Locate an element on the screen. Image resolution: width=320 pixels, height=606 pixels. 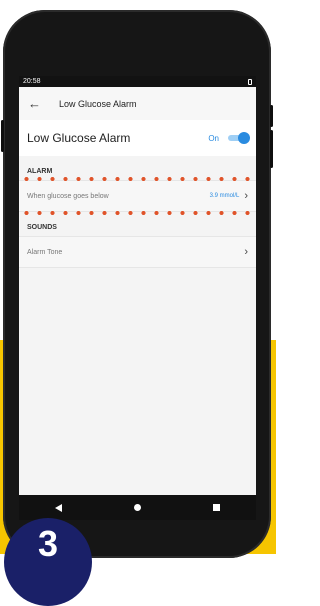
status-time: 20:58 is located at coordinates (32, 81).